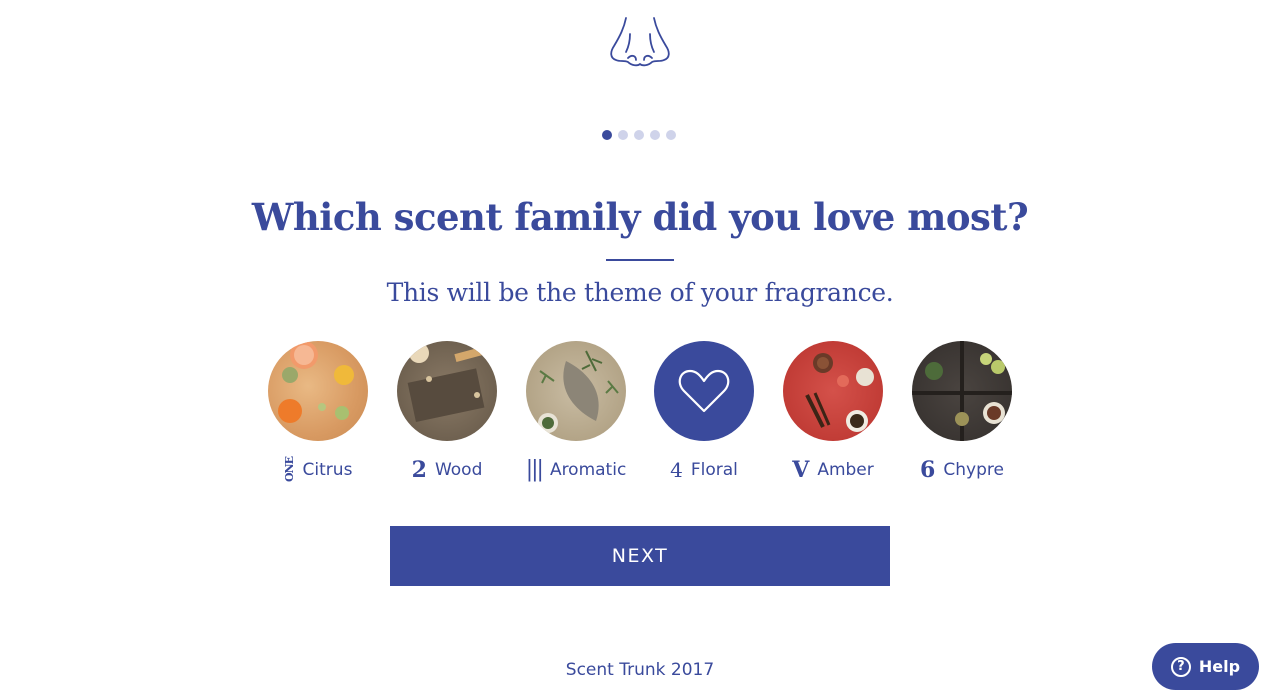 This screenshot has width=1280, height=700. Describe the element at coordinates (534, 469) in the screenshot. I see `option-number-aromatic: |||` at that location.